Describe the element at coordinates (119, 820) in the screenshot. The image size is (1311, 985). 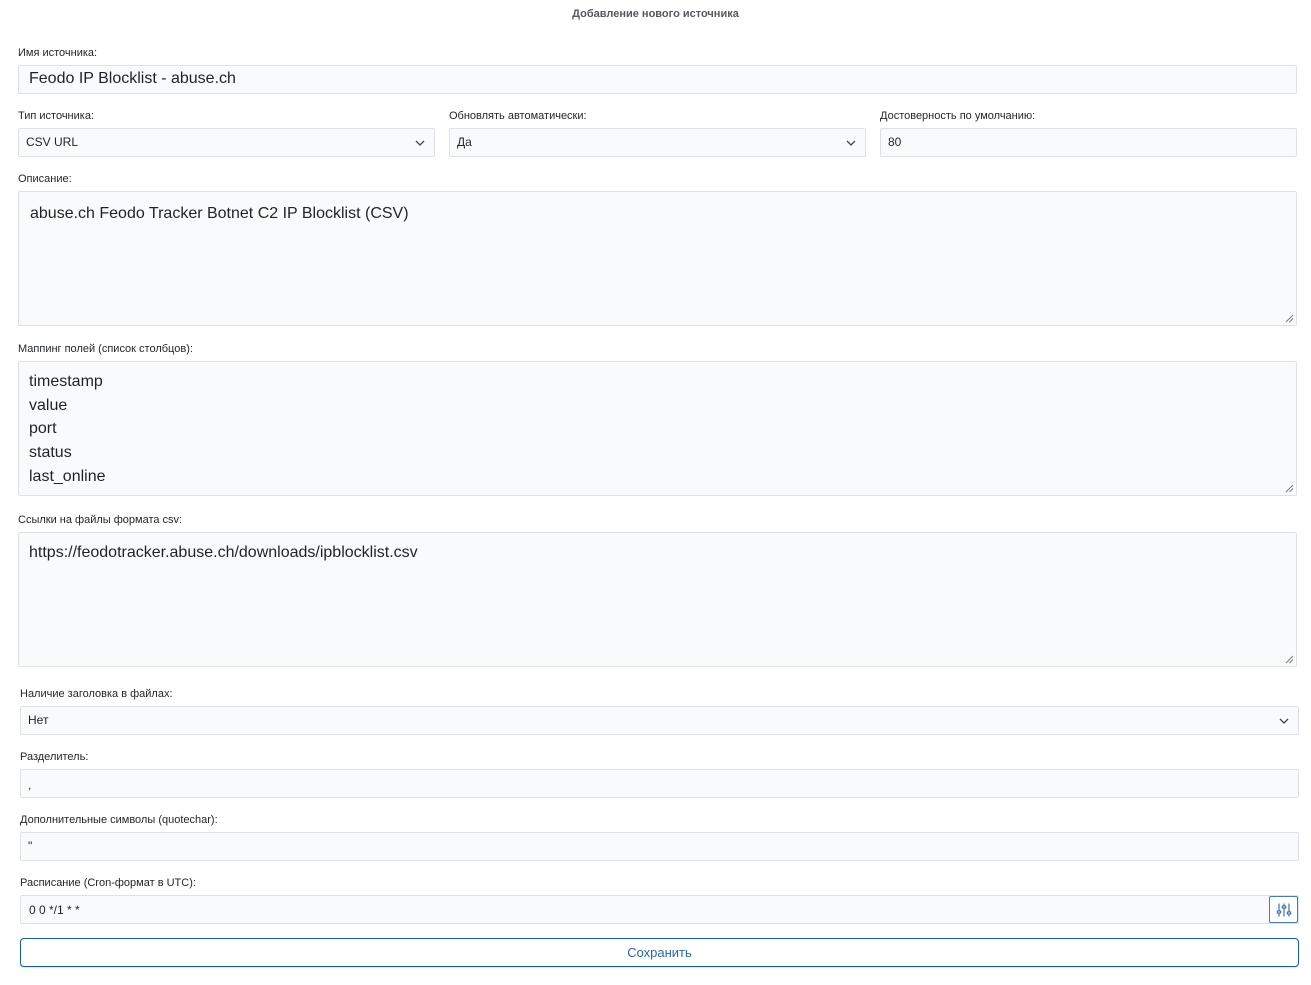
I see `quotechar-label: Дополнительные символы (quotechar):` at that location.